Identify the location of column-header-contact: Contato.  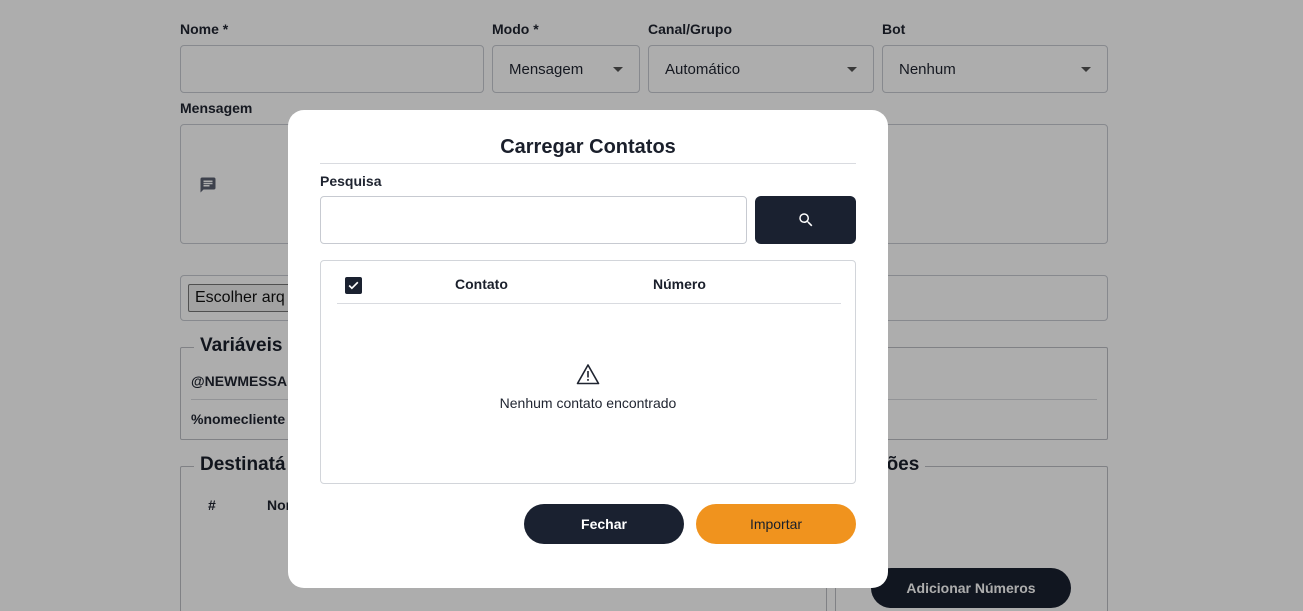
(481, 284).